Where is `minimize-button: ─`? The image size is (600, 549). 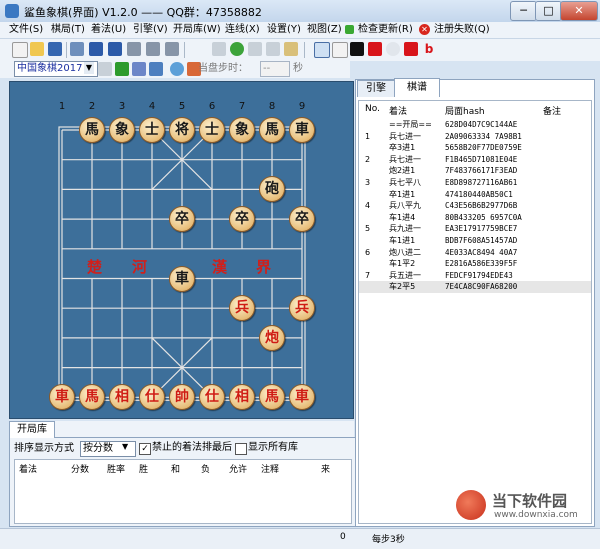 minimize-button: ─ is located at coordinates (523, 11).